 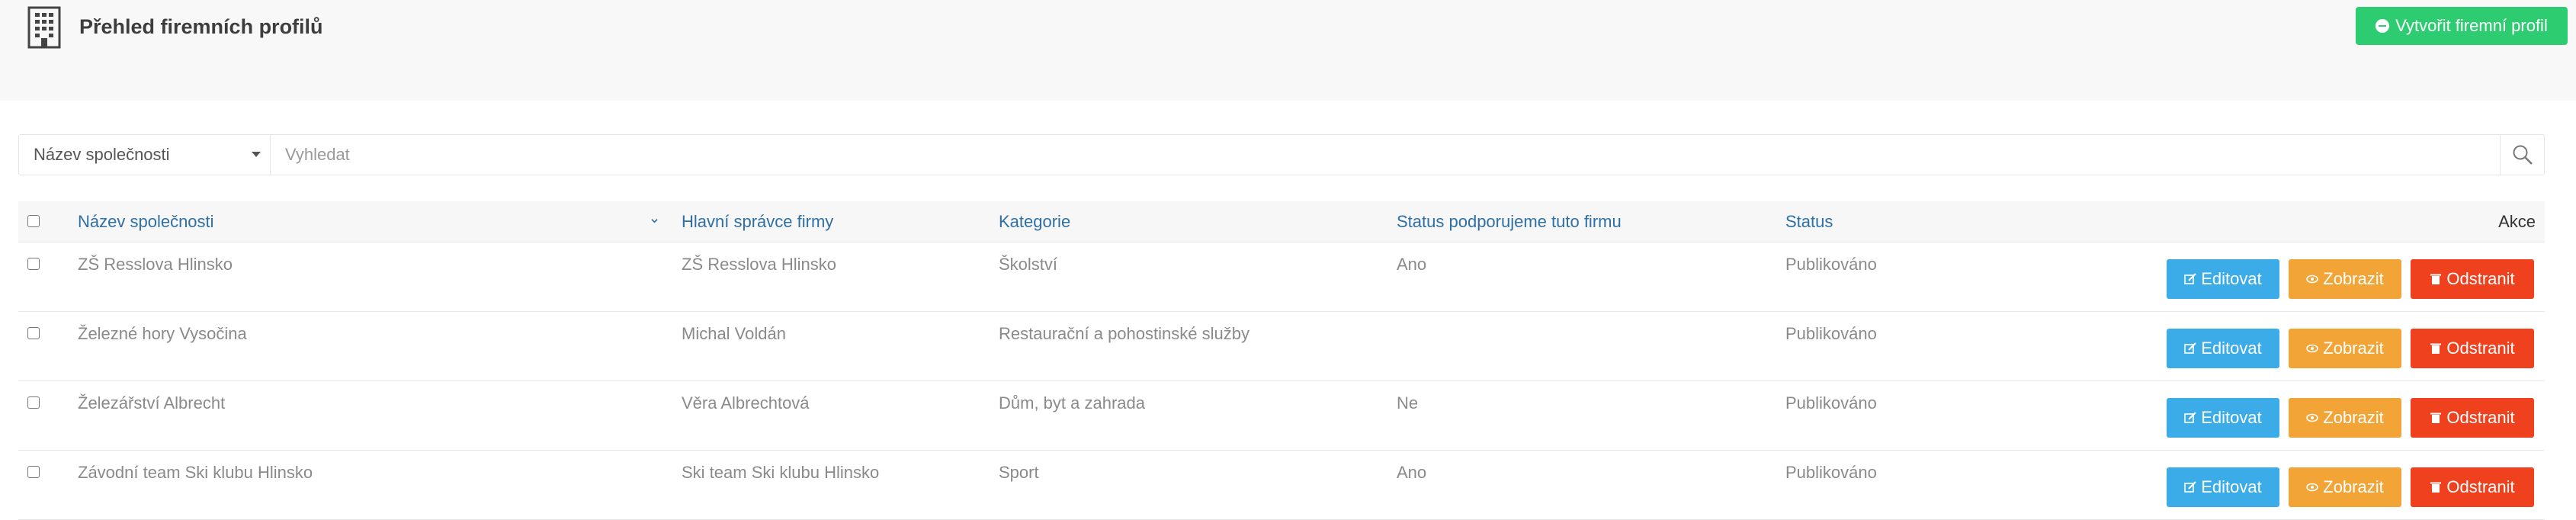 What do you see at coordinates (201, 26) in the screenshot?
I see `page-title: Přehled firemních profilů` at bounding box center [201, 26].